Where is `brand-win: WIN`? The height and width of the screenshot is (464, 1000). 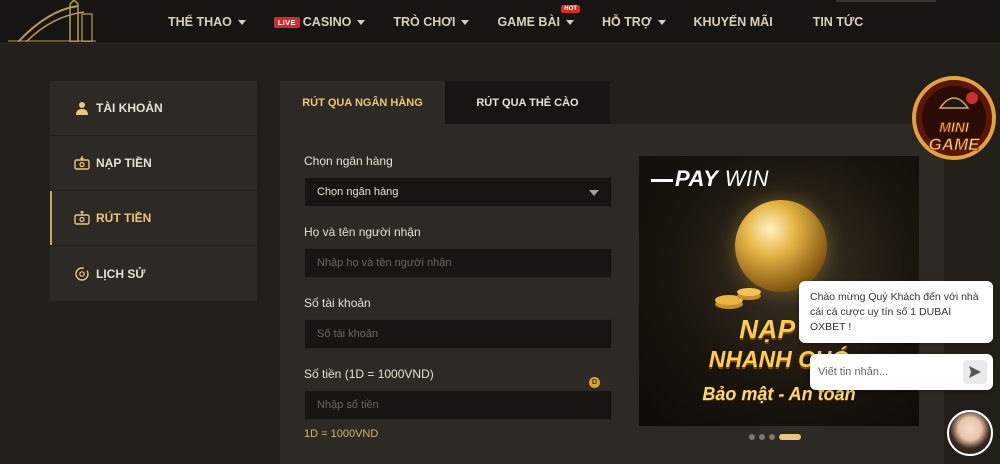 brand-win: WIN is located at coordinates (746, 178).